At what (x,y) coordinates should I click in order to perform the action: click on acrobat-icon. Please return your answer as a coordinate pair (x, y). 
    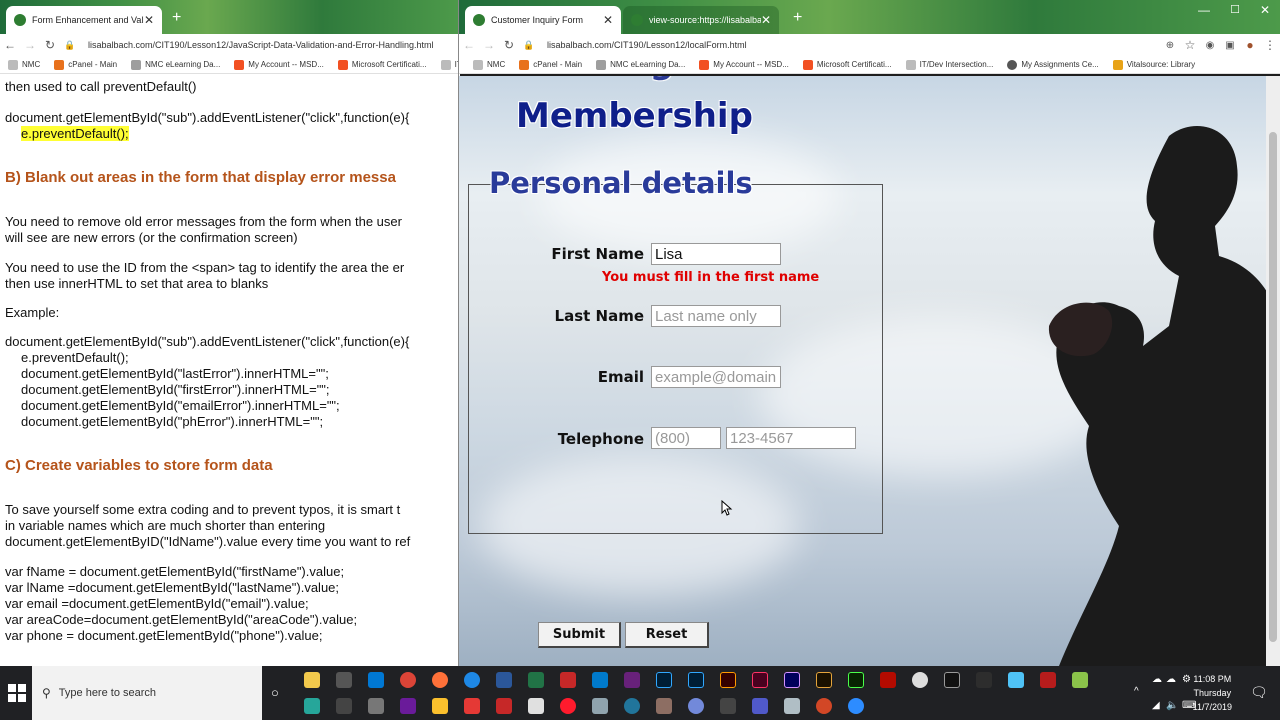
    Looking at the image, I should click on (888, 680).